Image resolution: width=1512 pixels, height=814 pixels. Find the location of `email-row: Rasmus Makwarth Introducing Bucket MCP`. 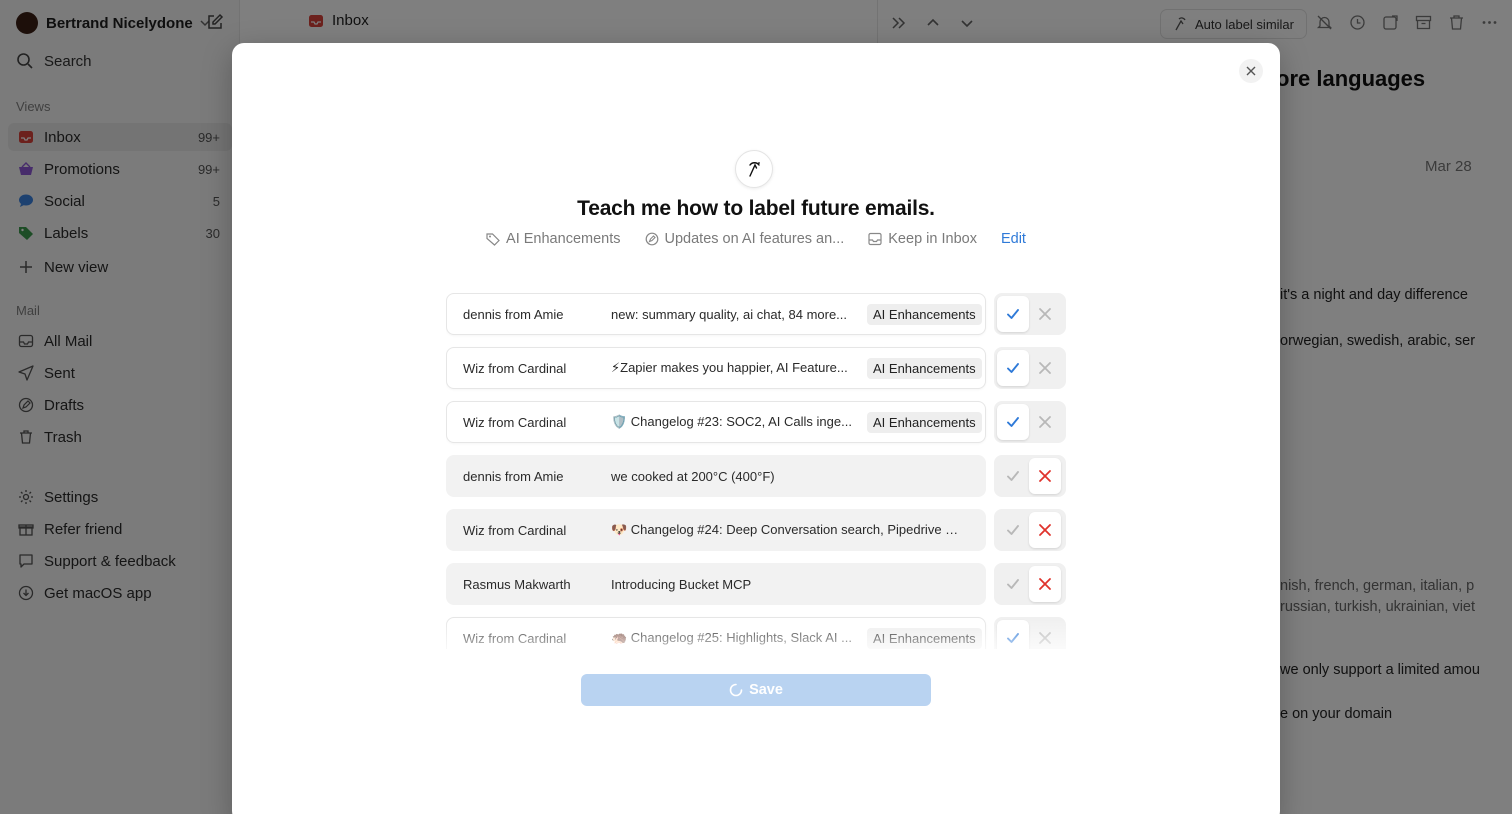

email-row: Rasmus Makwarth Introducing Bucket MCP is located at coordinates (757, 584).